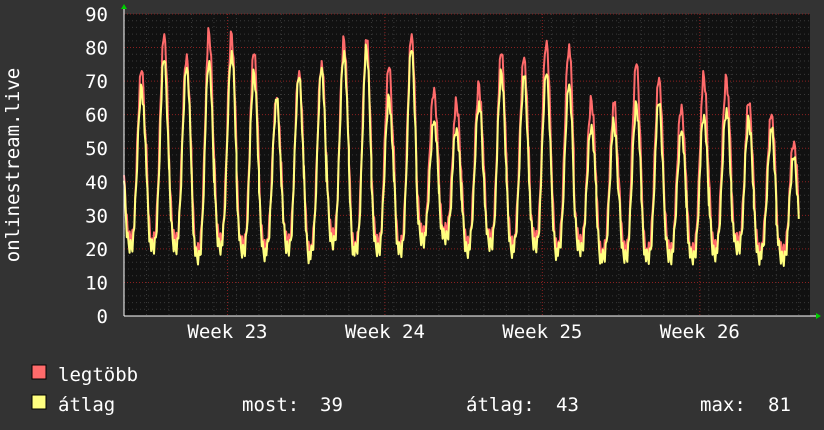  Describe the element at coordinates (86, 405) in the screenshot. I see `legend-label-avg: átlag` at that location.